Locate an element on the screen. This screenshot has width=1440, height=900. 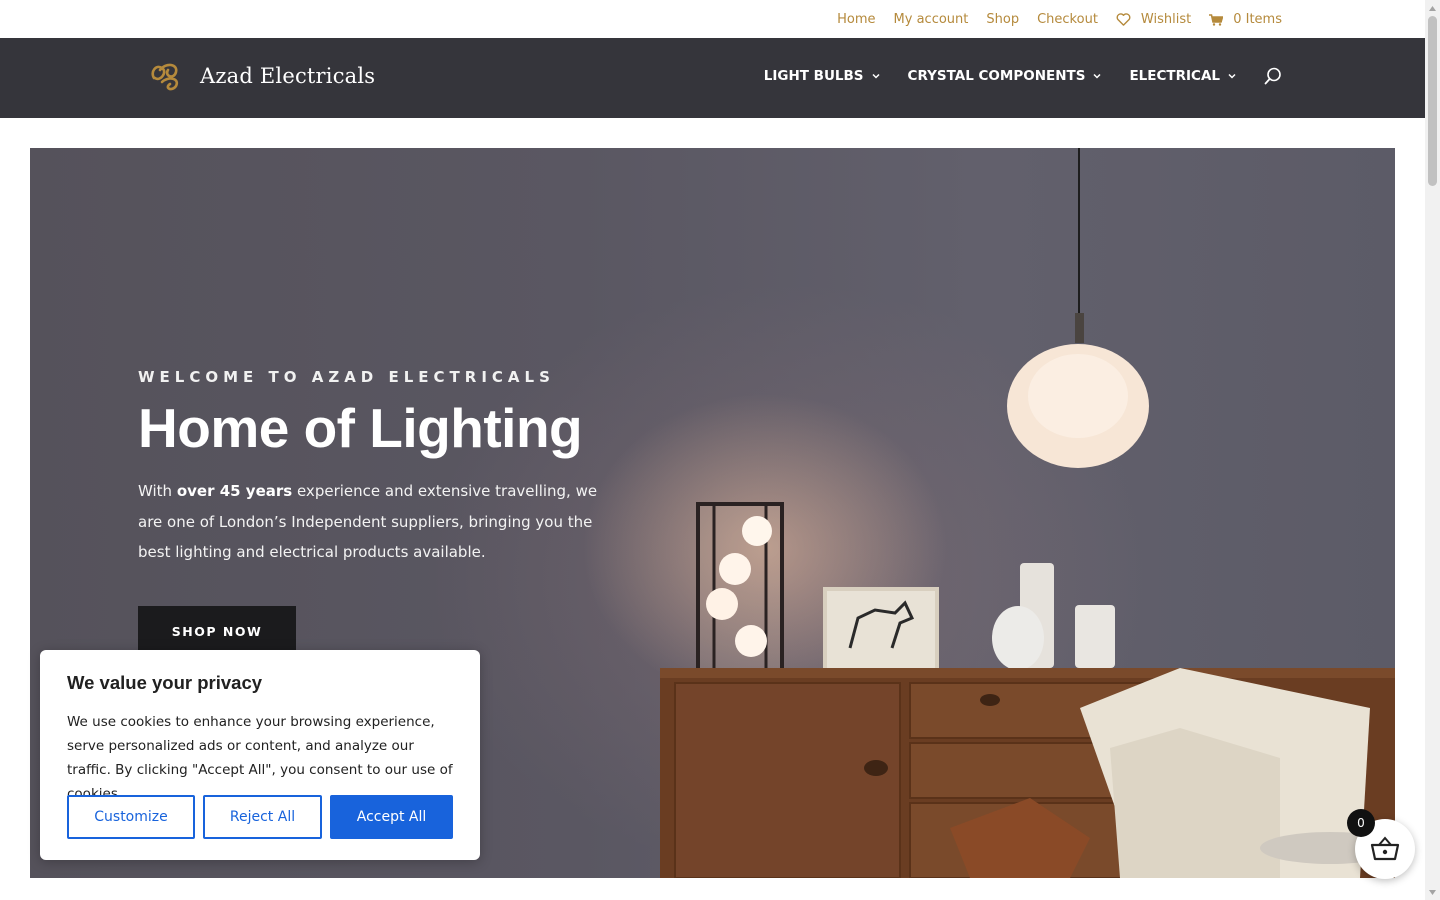
nav-electrical: ELECTRICAL is located at coordinates (1182, 76).